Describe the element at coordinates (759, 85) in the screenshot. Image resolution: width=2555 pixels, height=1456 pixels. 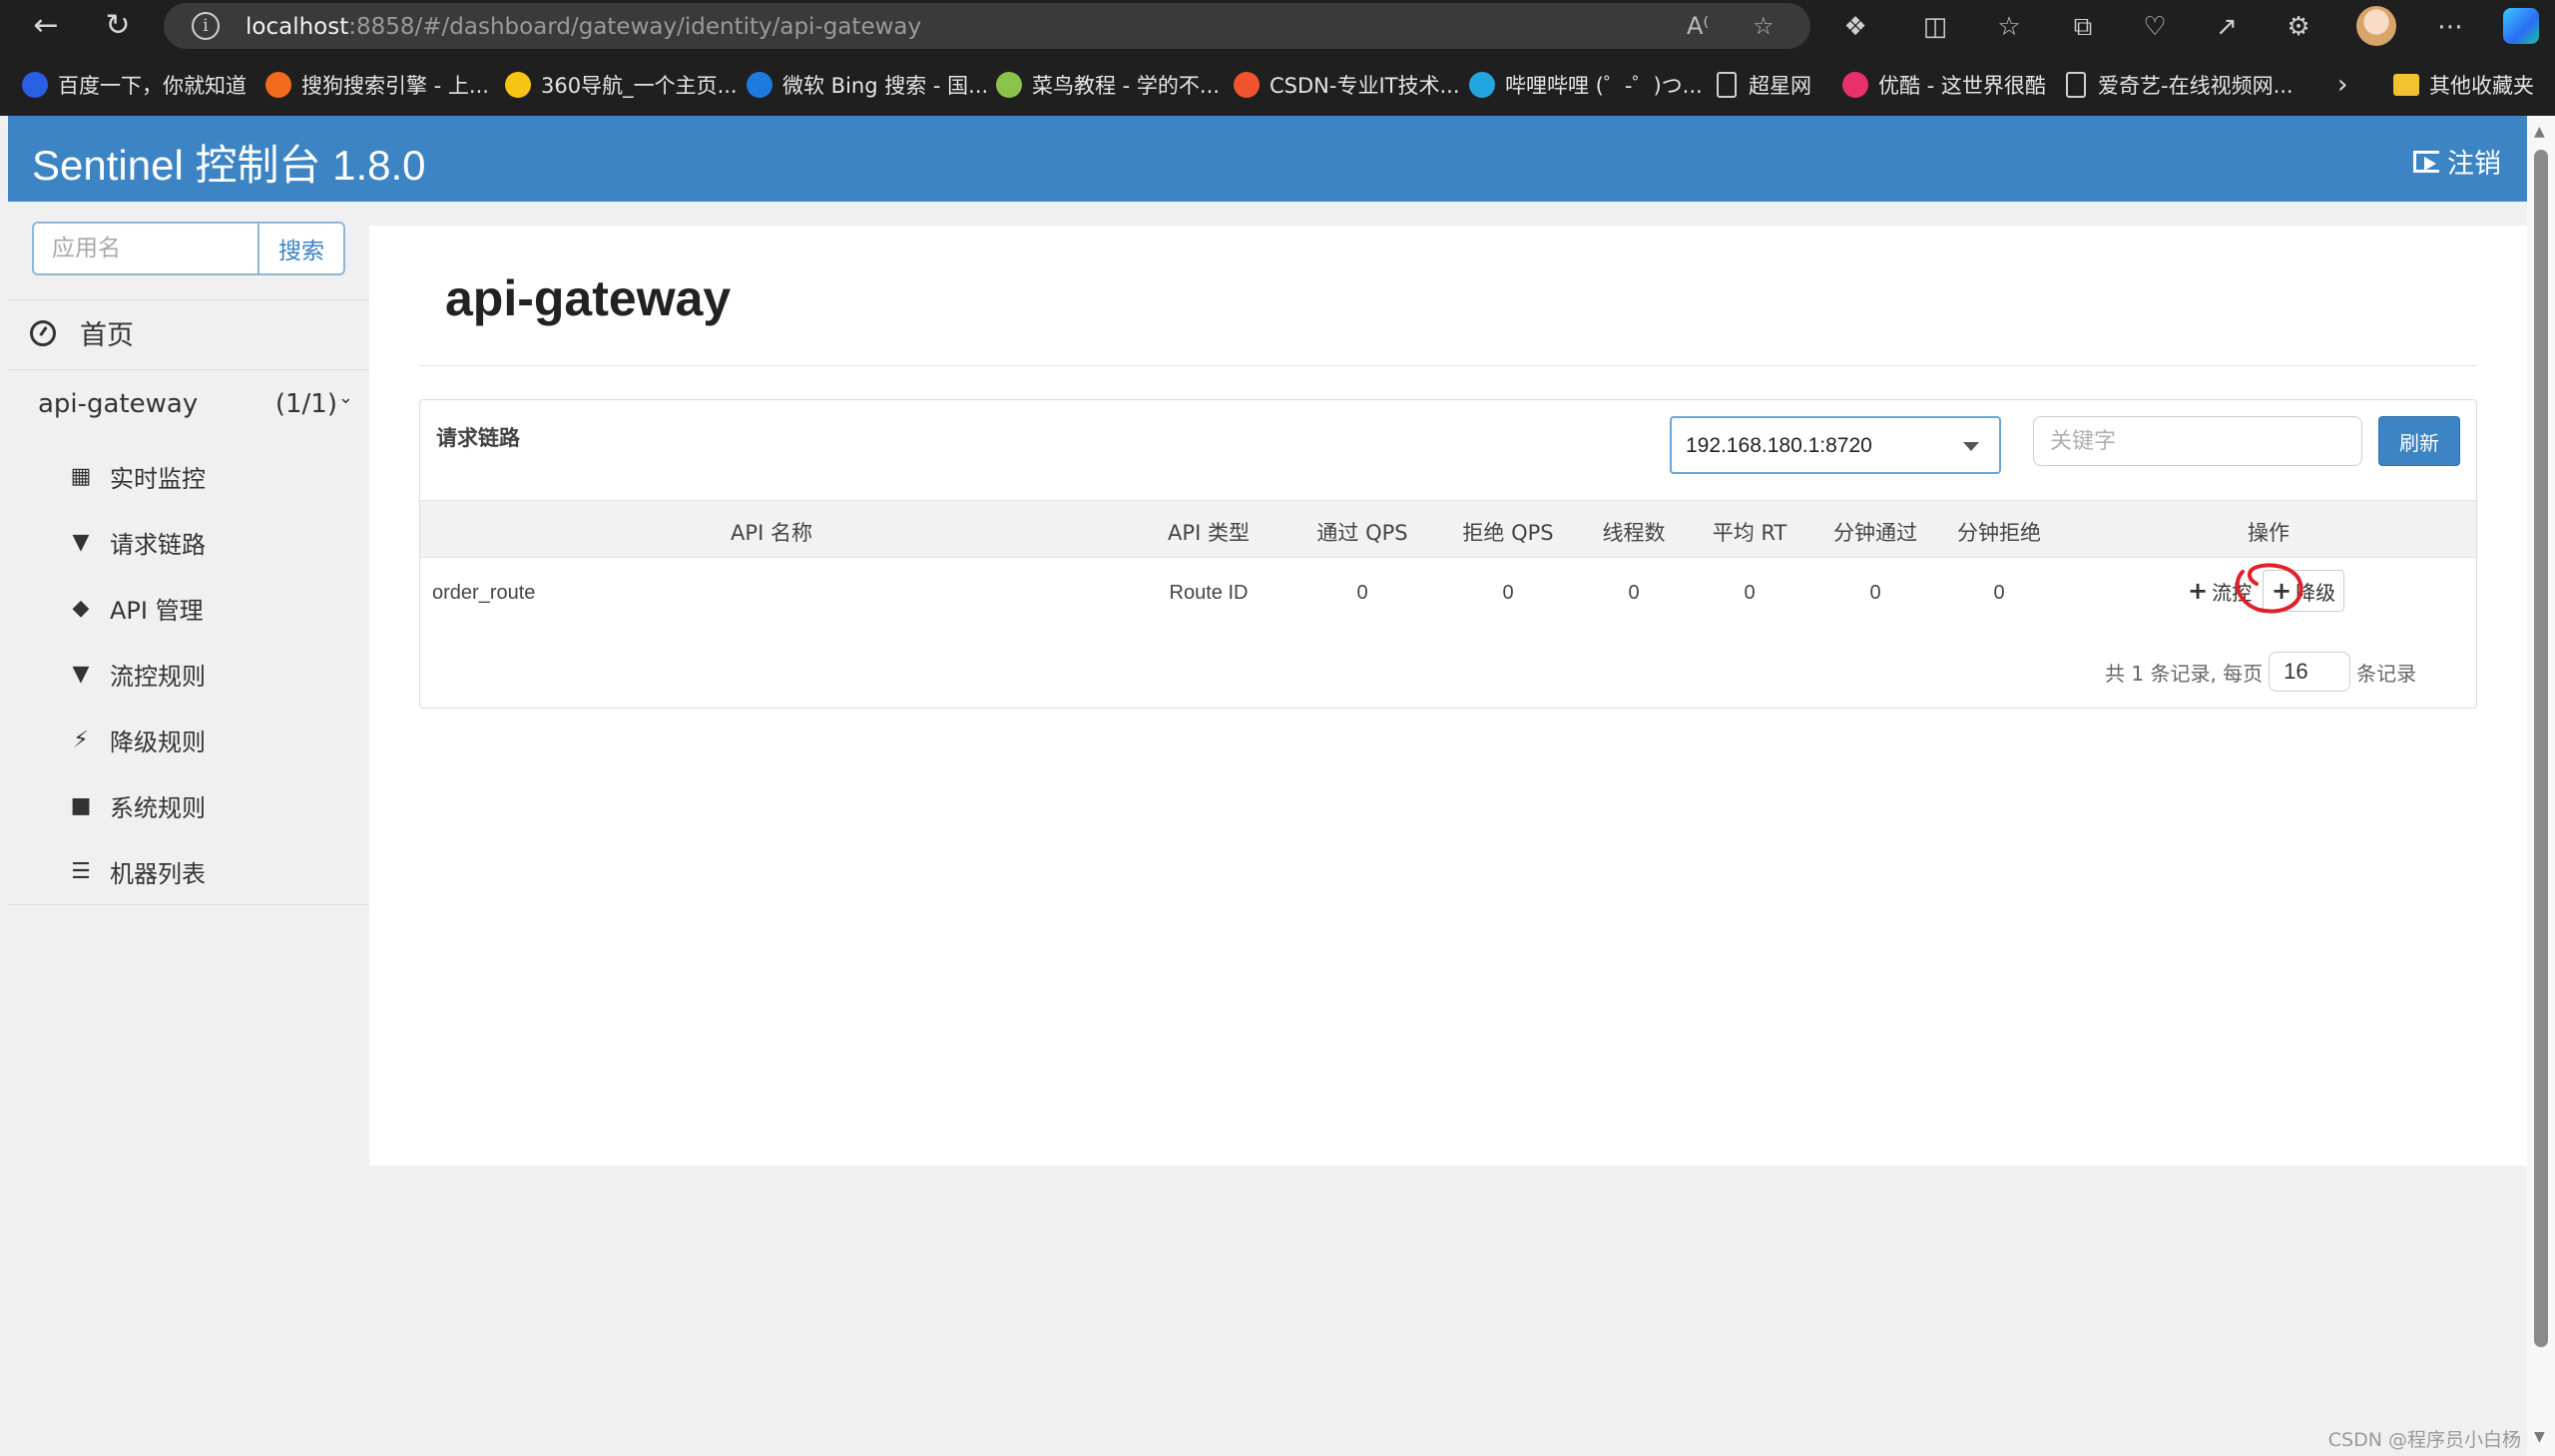
I see `bing-search-icon` at that location.